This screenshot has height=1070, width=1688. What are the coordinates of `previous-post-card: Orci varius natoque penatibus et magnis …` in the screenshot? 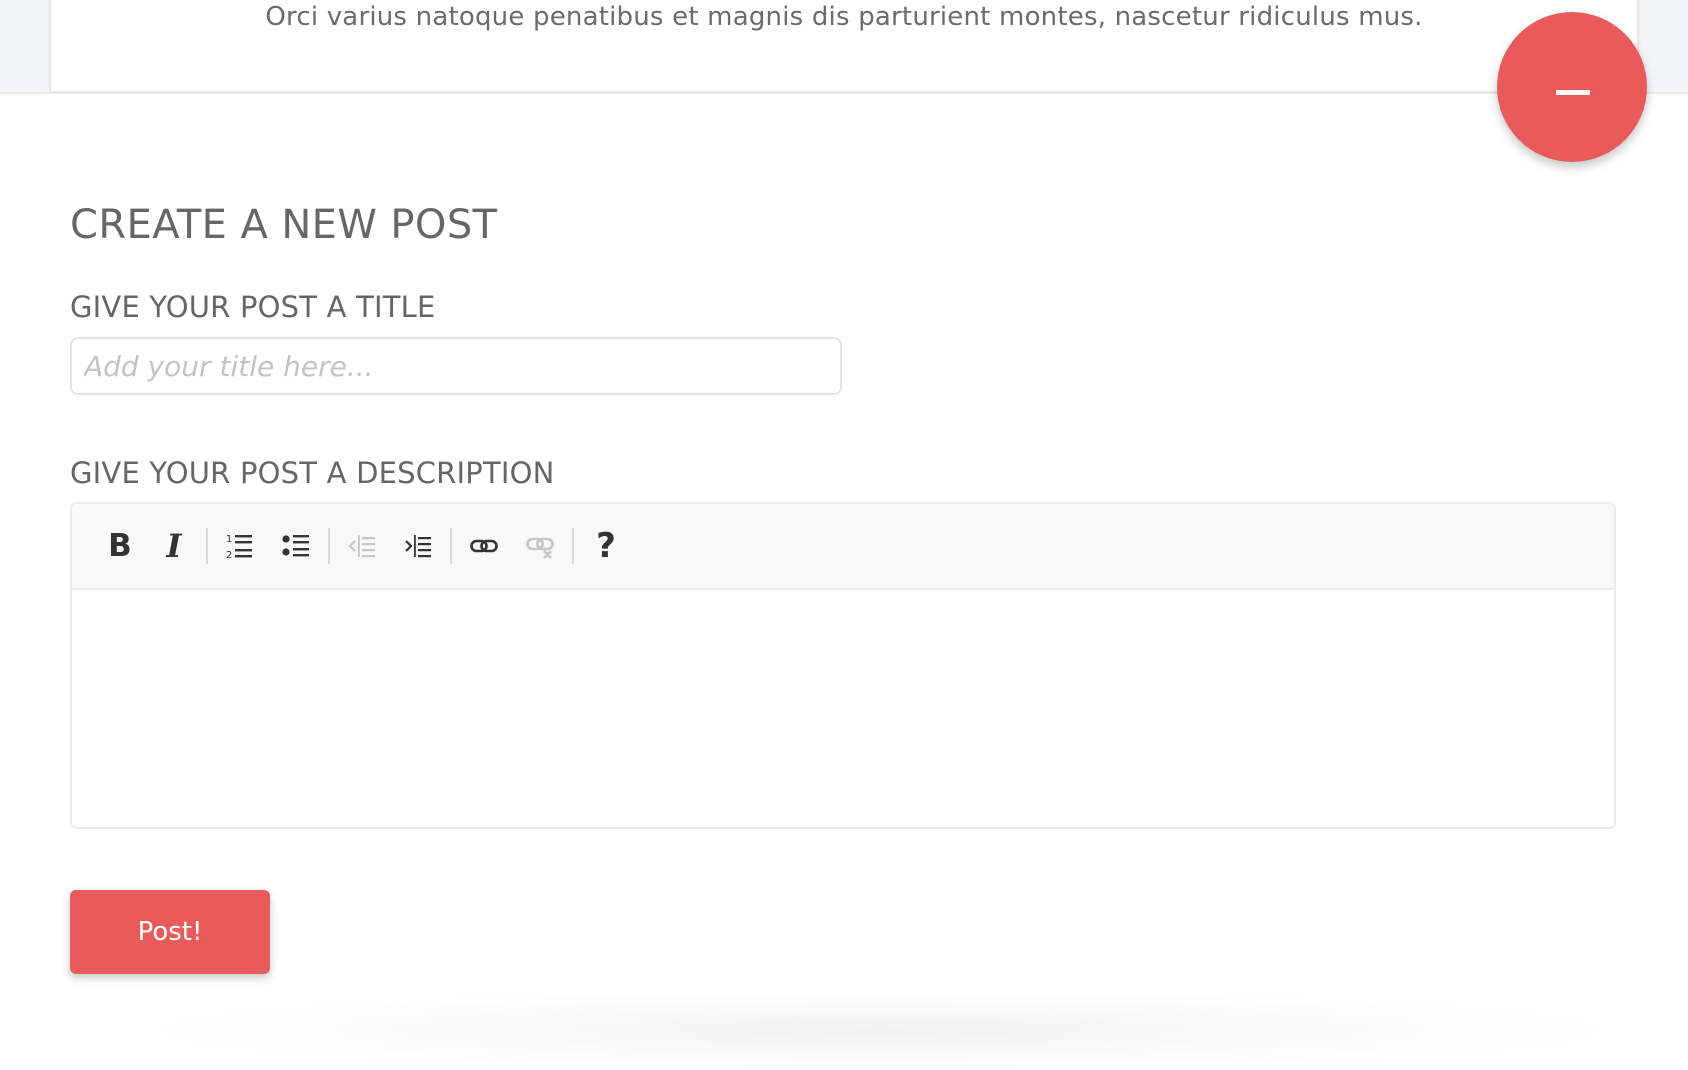 It's located at (844, 45).